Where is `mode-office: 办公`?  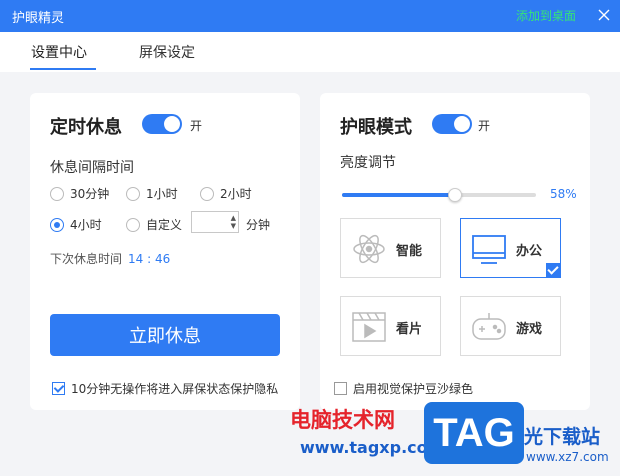
mode-office: 办公 is located at coordinates (510, 248).